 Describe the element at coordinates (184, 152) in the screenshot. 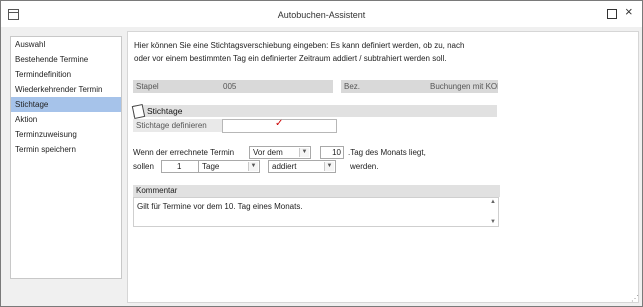

I see `sentence-part-1: Wenn der errechnete Termin` at that location.